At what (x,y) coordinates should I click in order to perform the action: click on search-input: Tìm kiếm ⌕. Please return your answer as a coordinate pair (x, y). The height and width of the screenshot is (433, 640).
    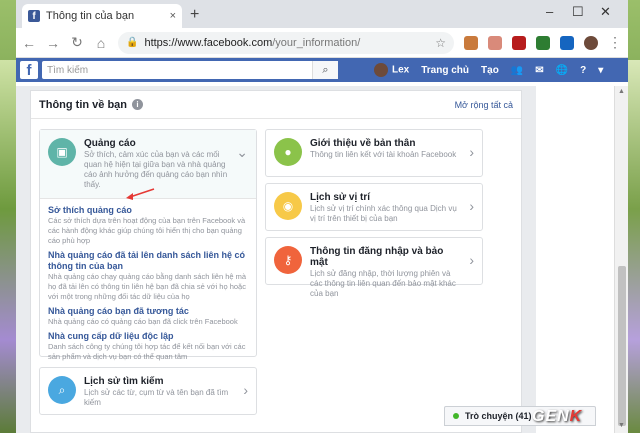
    Looking at the image, I should click on (190, 70).